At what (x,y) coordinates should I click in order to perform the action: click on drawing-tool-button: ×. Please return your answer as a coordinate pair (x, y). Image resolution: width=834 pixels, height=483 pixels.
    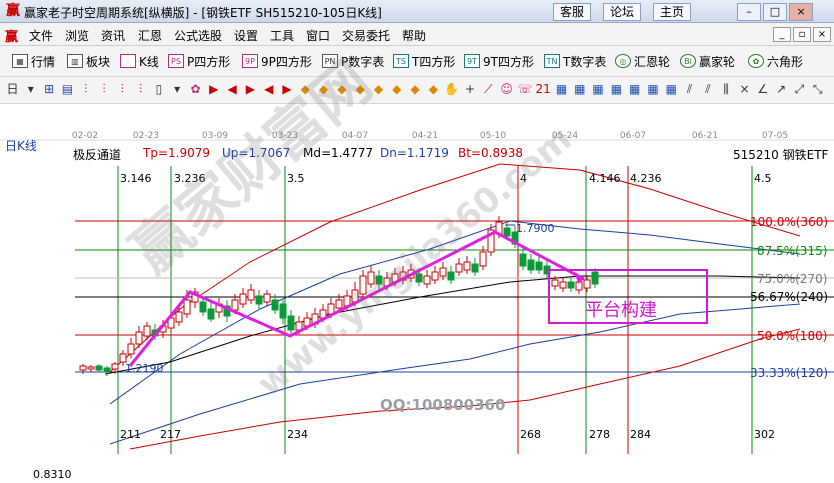
    Looking at the image, I should click on (744, 89).